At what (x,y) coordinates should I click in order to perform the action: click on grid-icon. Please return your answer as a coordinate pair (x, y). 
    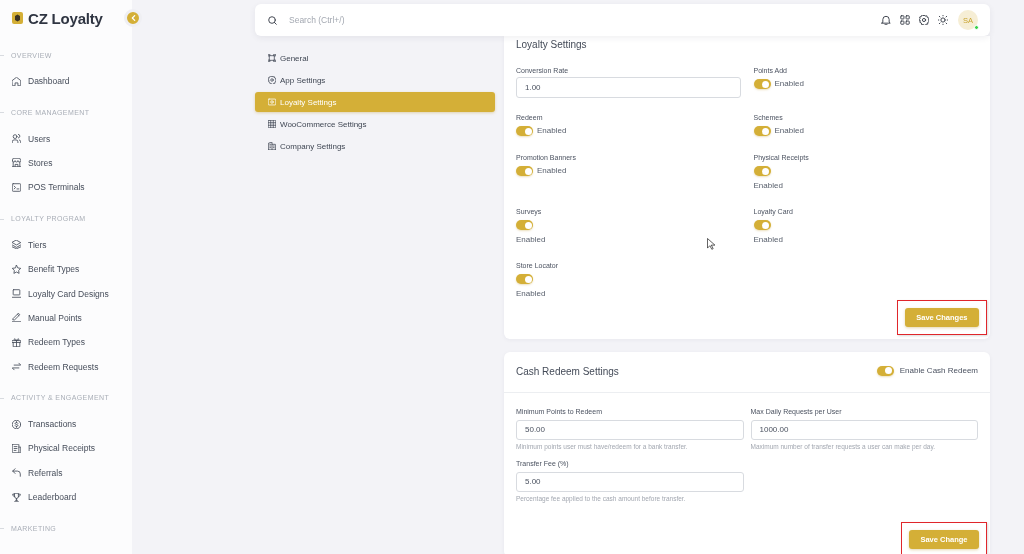
    Looking at the image, I should click on (272, 124).